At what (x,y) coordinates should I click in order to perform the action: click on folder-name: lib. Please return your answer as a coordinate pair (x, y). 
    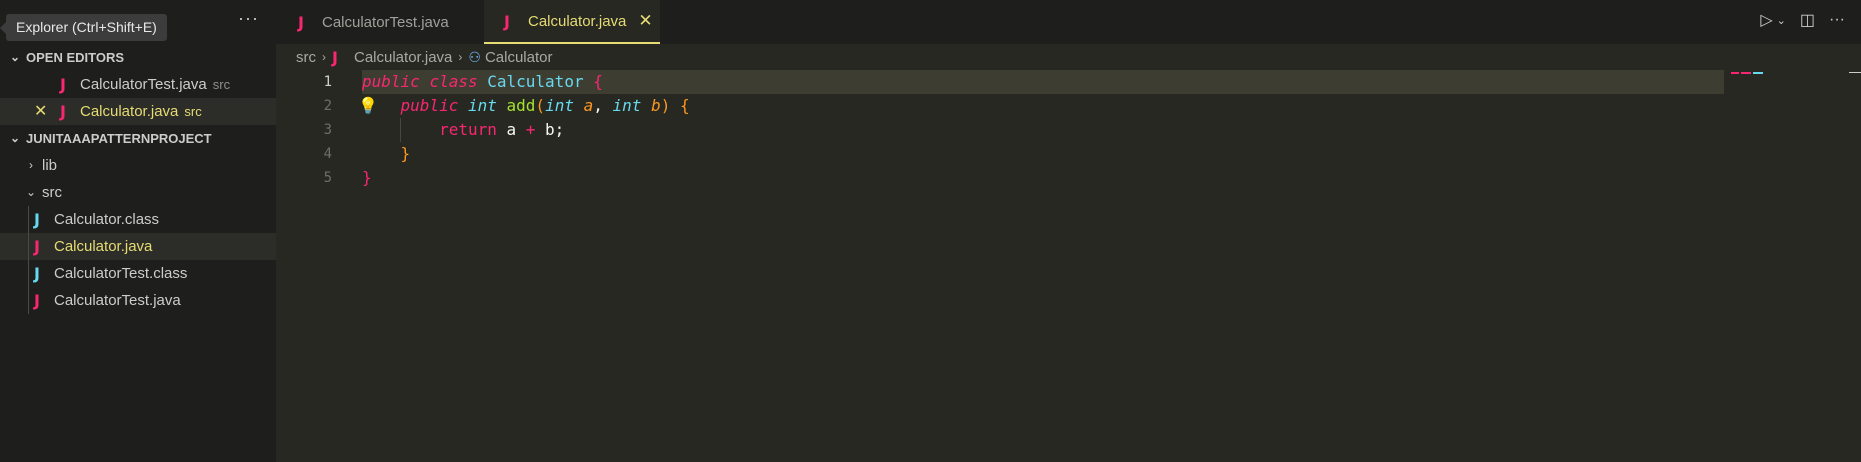
    Looking at the image, I should click on (50, 165).